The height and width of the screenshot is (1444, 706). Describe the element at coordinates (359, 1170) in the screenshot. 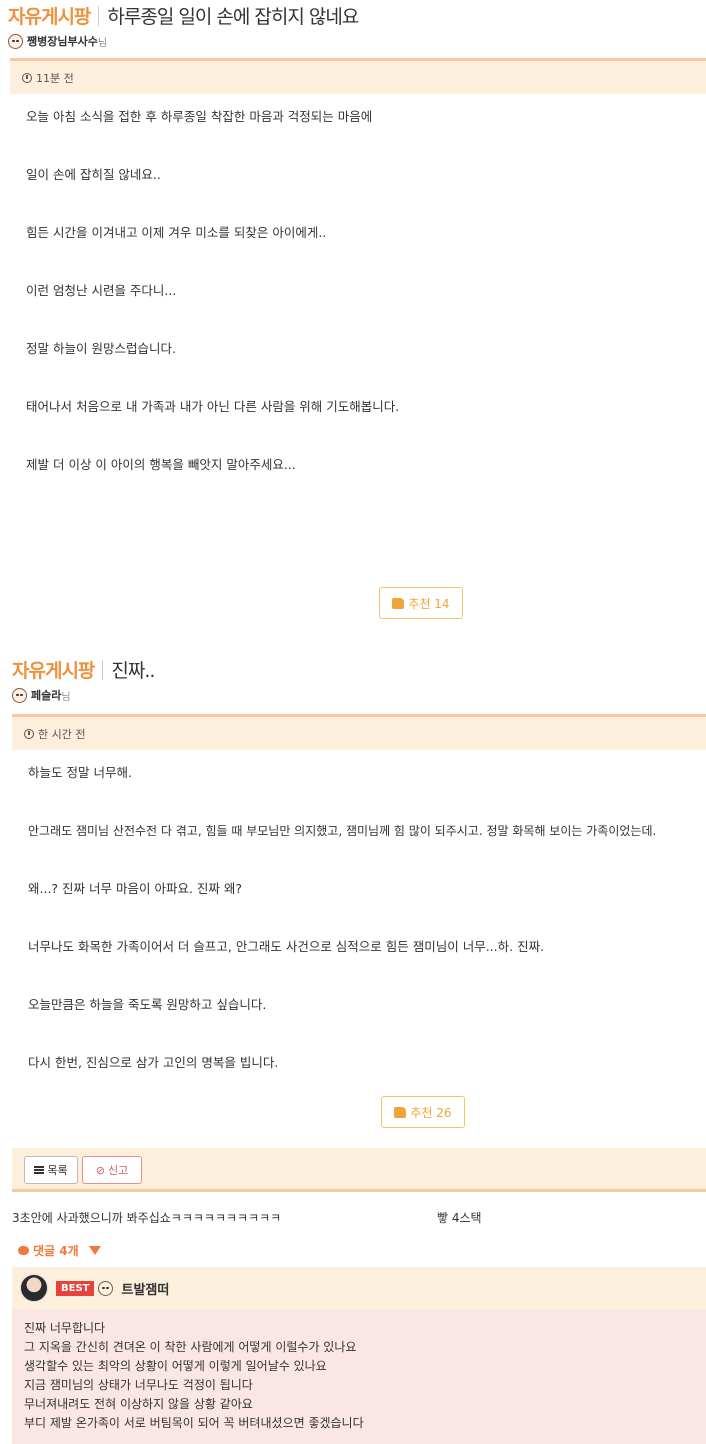

I see `post-action-bar: 목록 ⊘ 신고` at that location.